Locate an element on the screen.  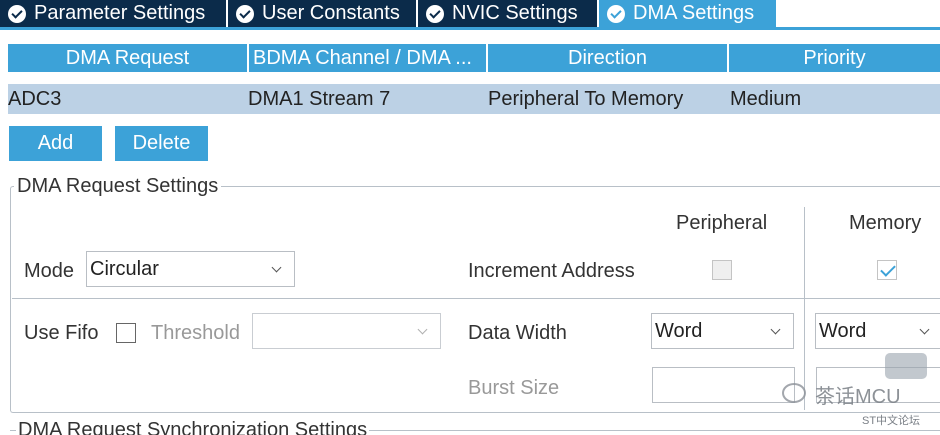
tab-parameter-settings: Parameter Settings is located at coordinates (113, 13).